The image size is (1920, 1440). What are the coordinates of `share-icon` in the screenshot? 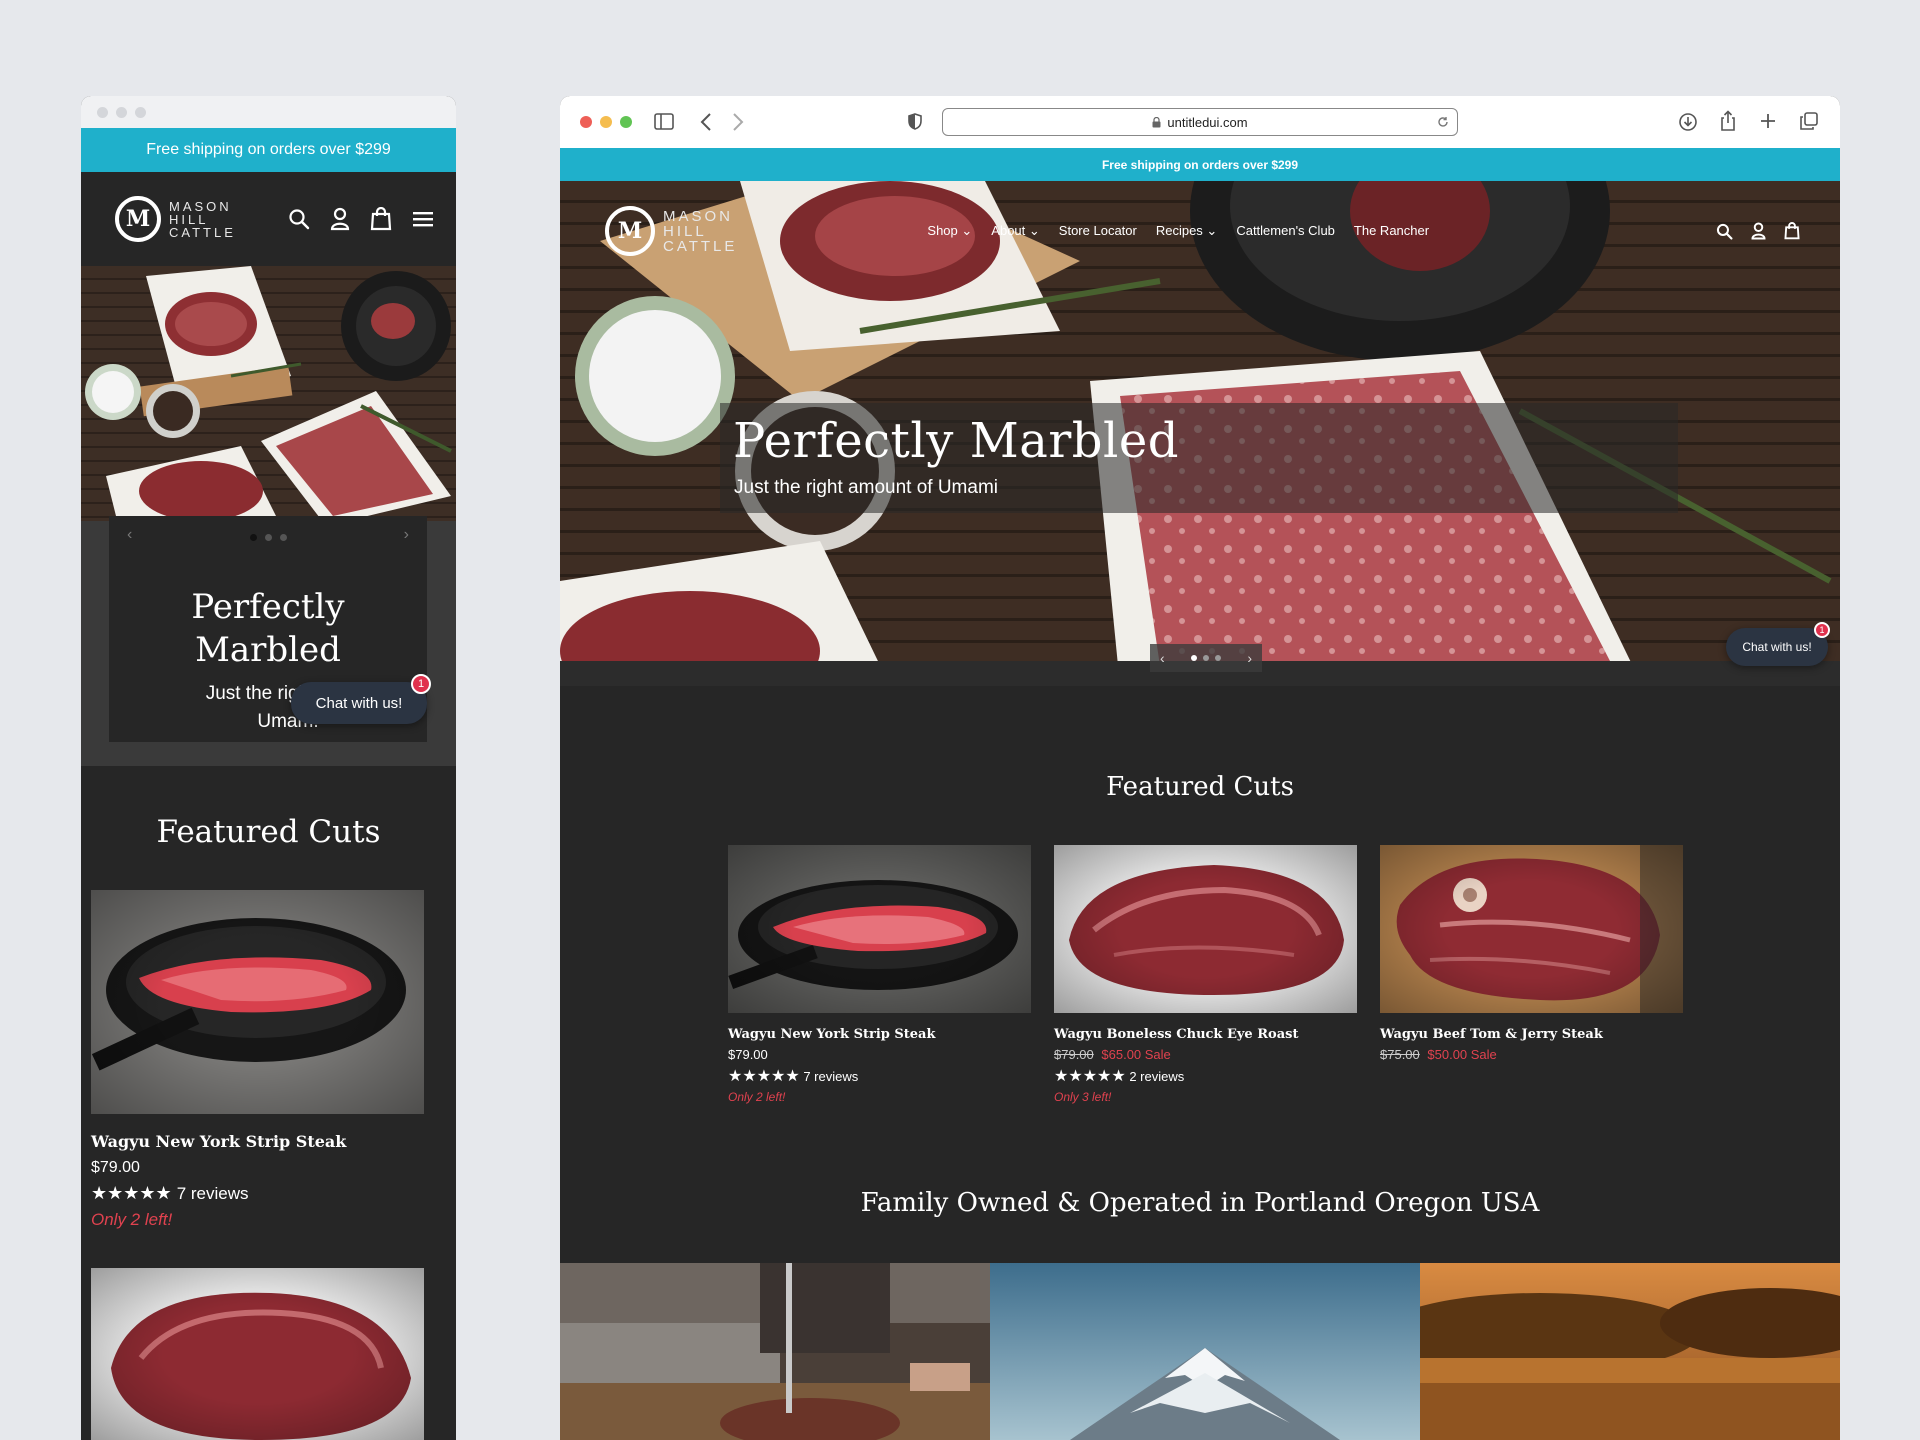 It's located at (1728, 121).